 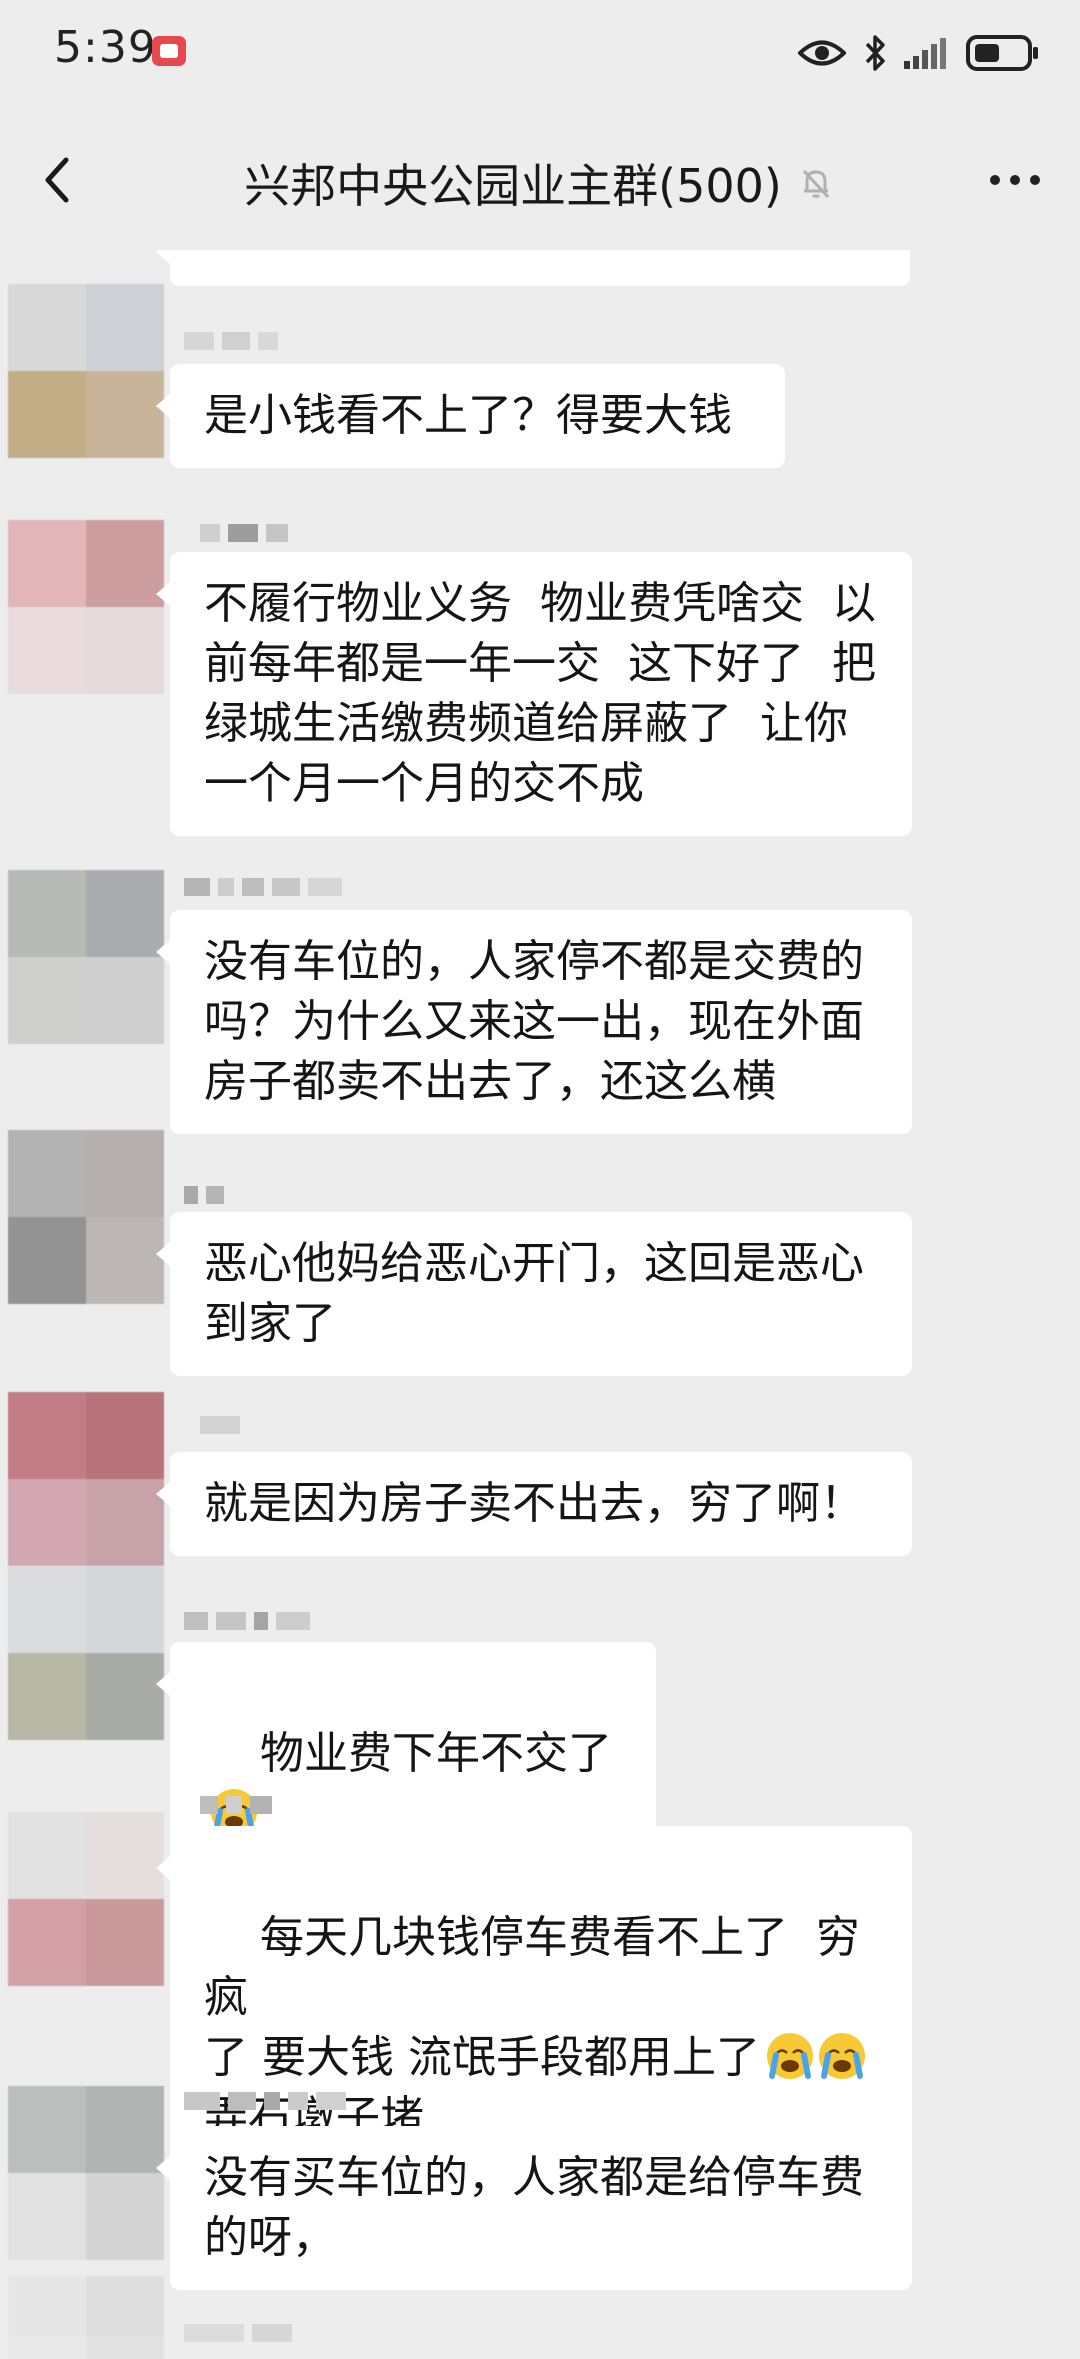 What do you see at coordinates (105, 47) in the screenshot?
I see `status-time: 5:39` at bounding box center [105, 47].